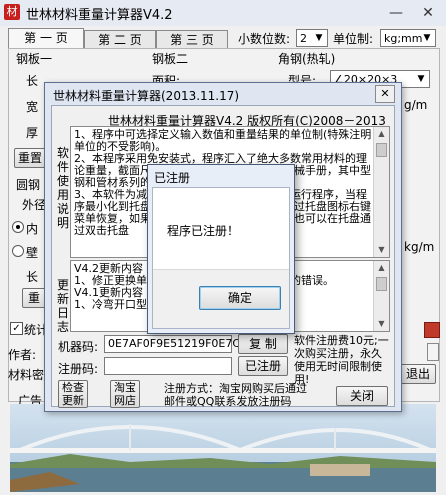 The height and width of the screenshot is (495, 446). Describe the element at coordinates (26, 375) in the screenshot. I see `material-density-label: 材料密` at that location.